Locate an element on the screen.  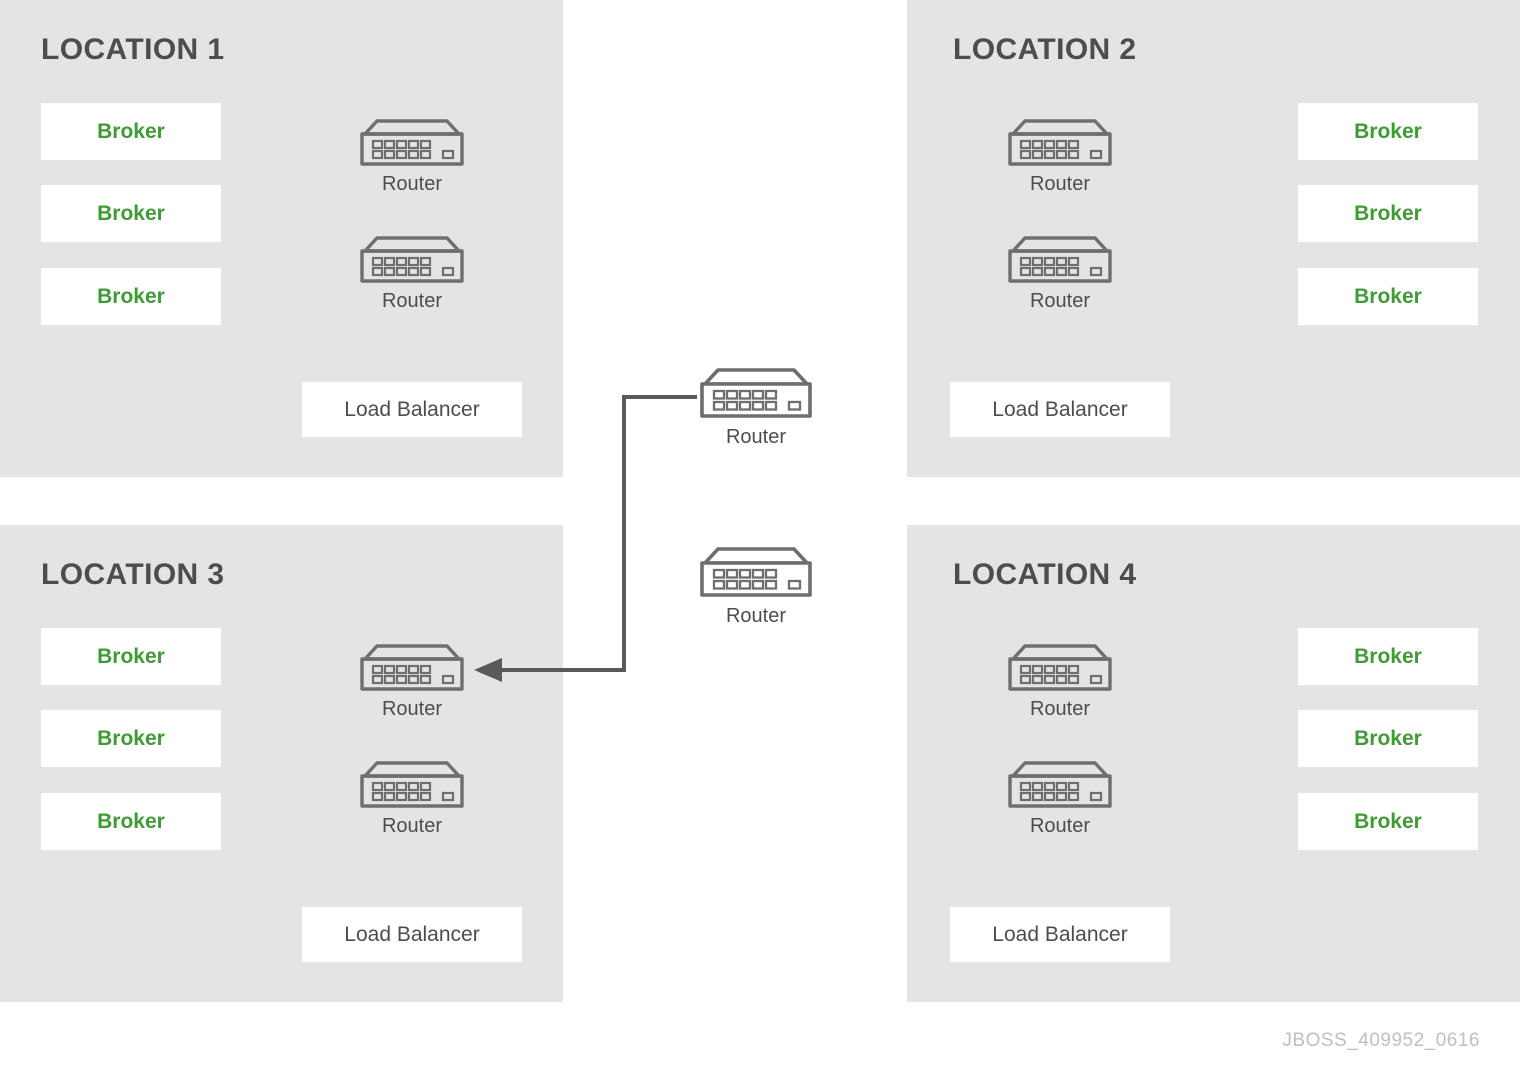
location-1-broker-2: Broker is located at coordinates (131, 213).